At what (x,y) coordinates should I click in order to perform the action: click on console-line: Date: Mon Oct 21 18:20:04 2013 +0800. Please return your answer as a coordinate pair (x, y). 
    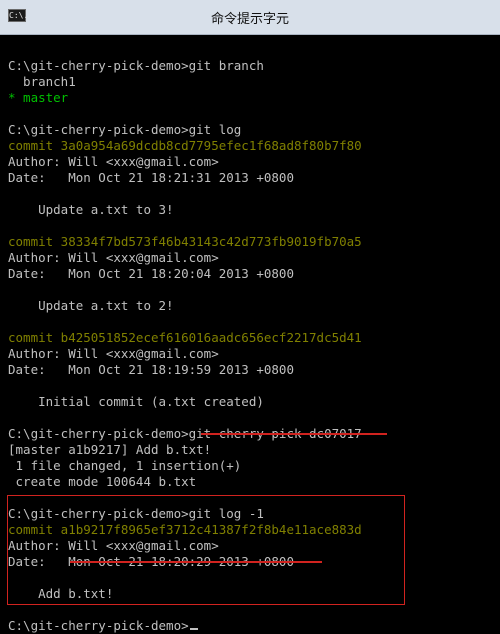
    Looking at the image, I should click on (250, 274).